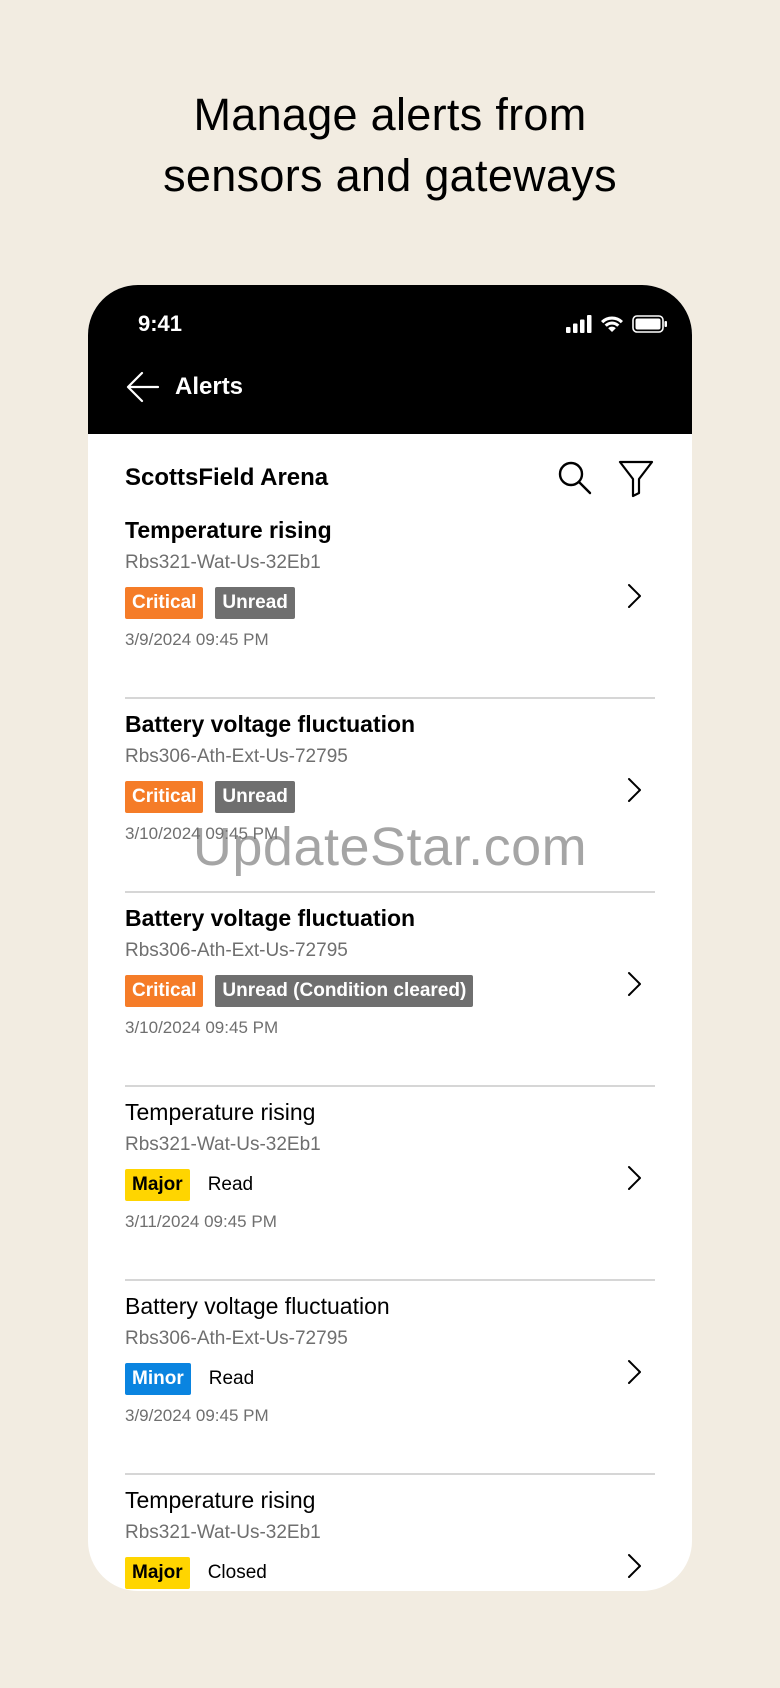 Image resolution: width=780 pixels, height=1688 pixels. I want to click on site-title: ScottsField Arena, so click(227, 477).